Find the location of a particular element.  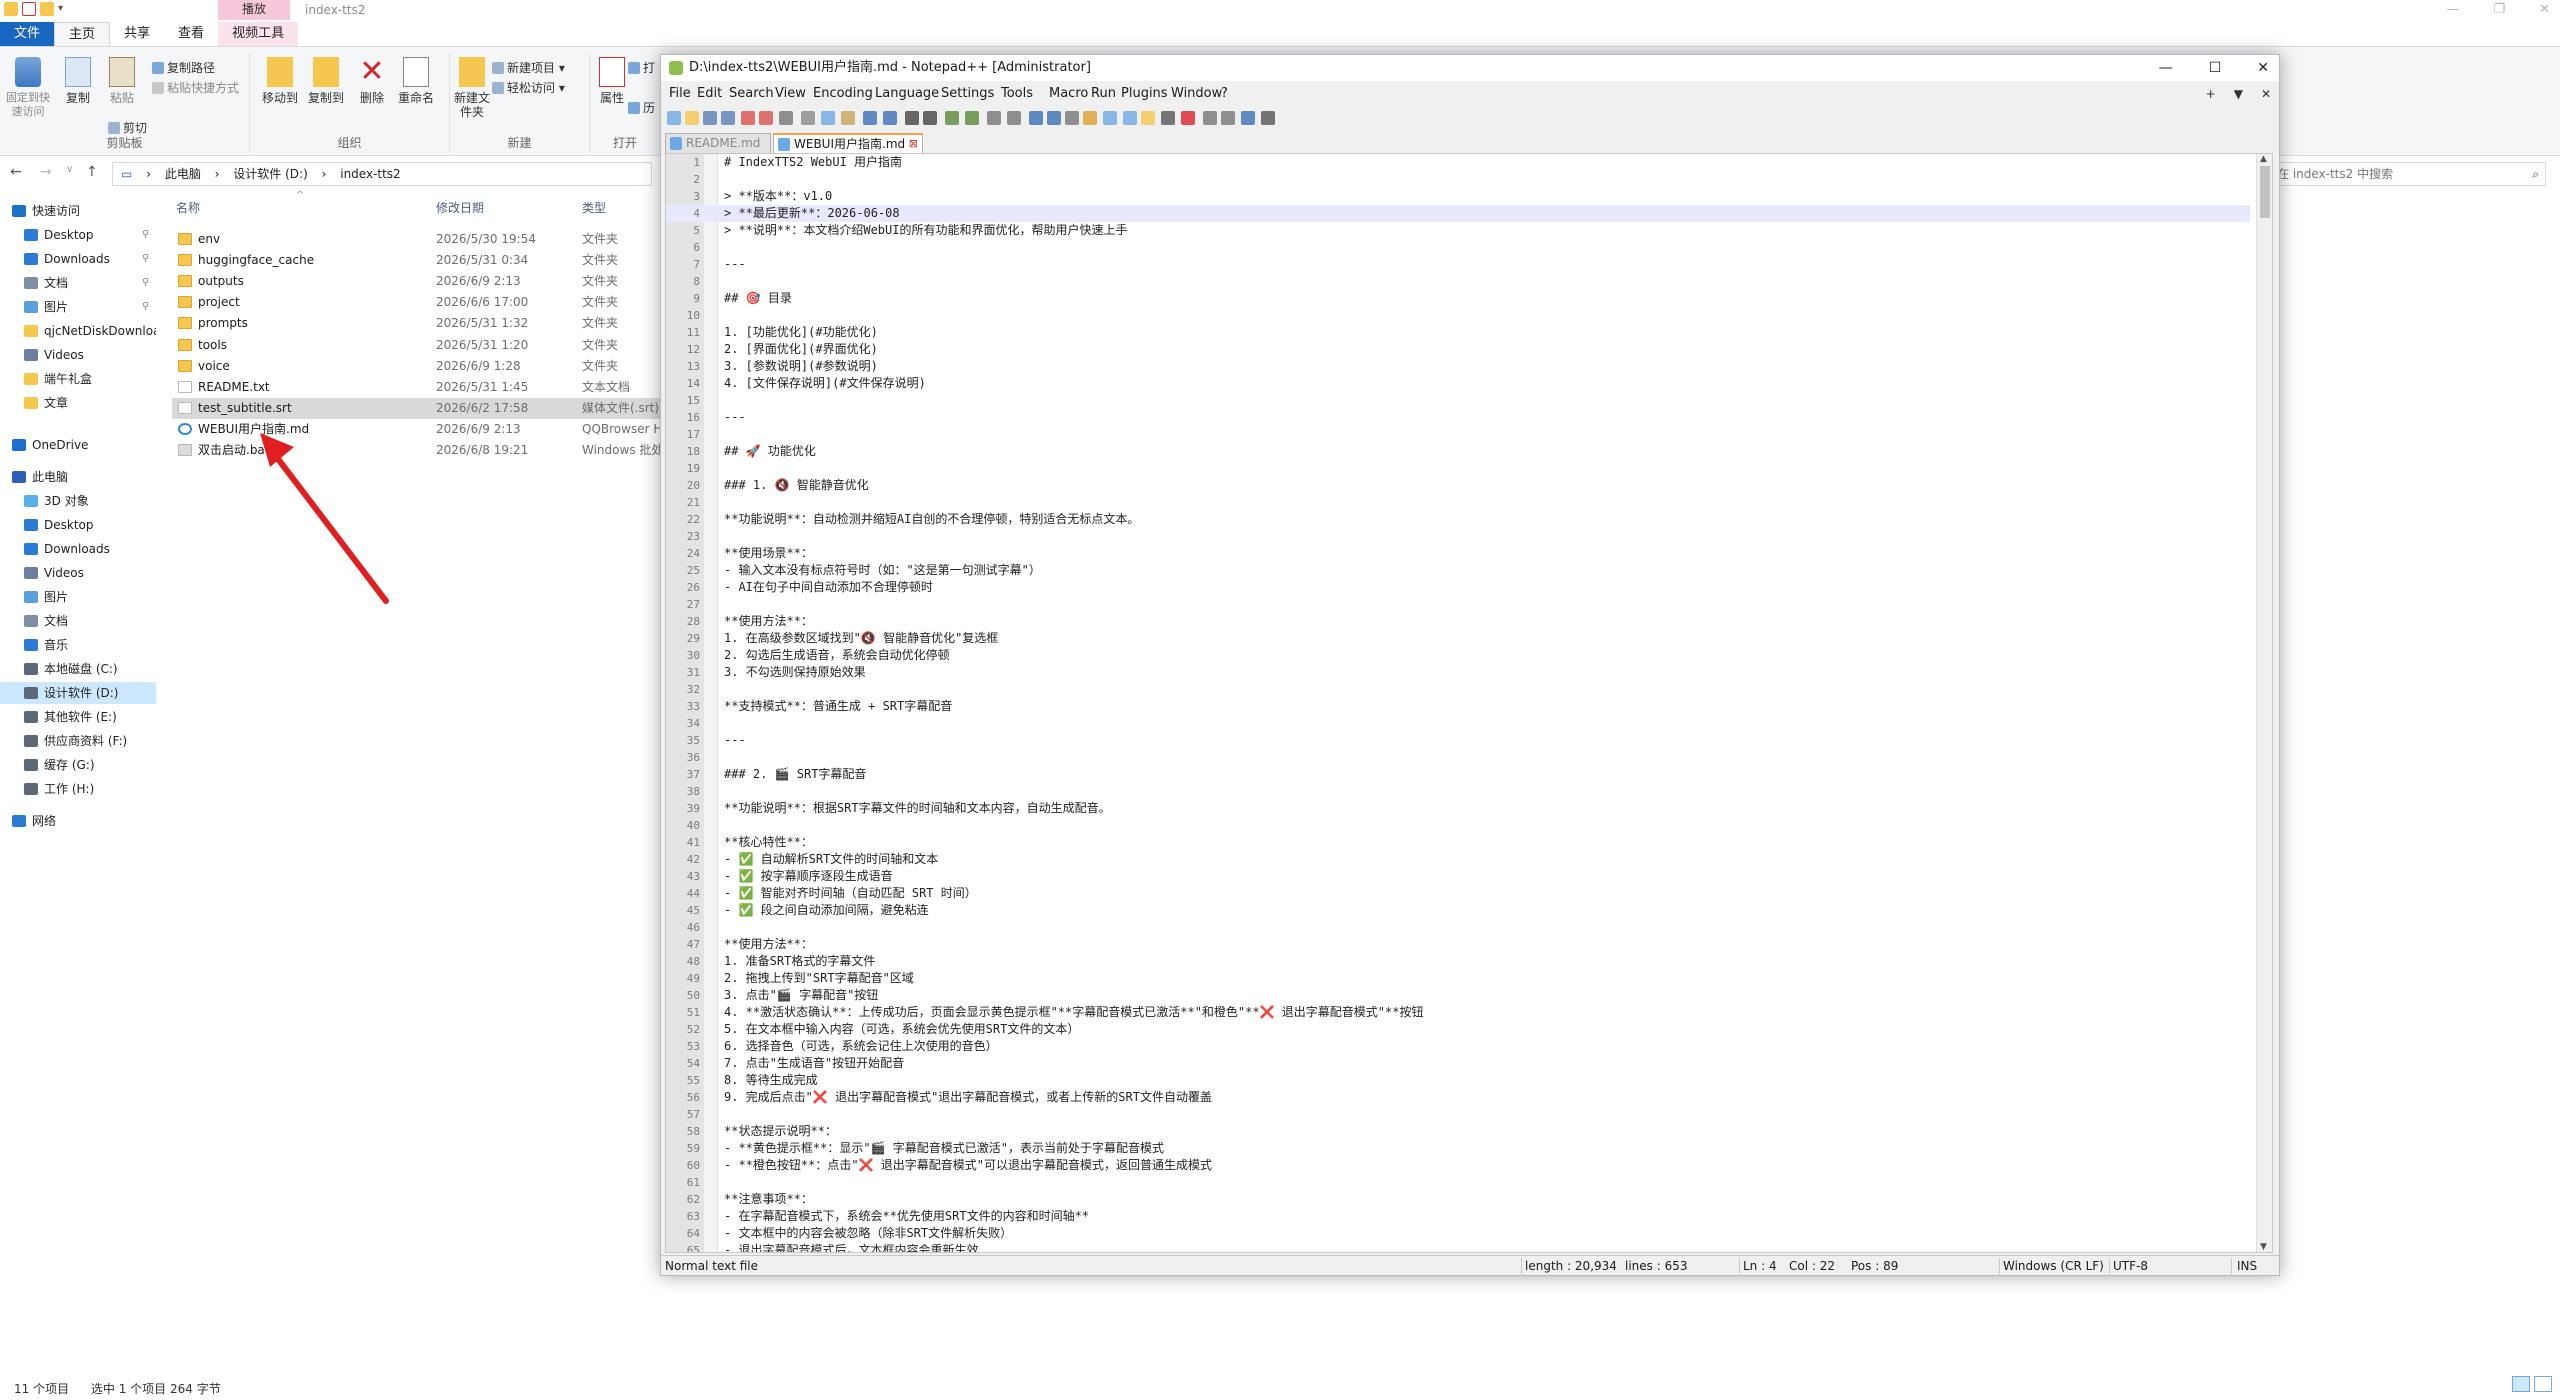

menu-item: File is located at coordinates (680, 94).